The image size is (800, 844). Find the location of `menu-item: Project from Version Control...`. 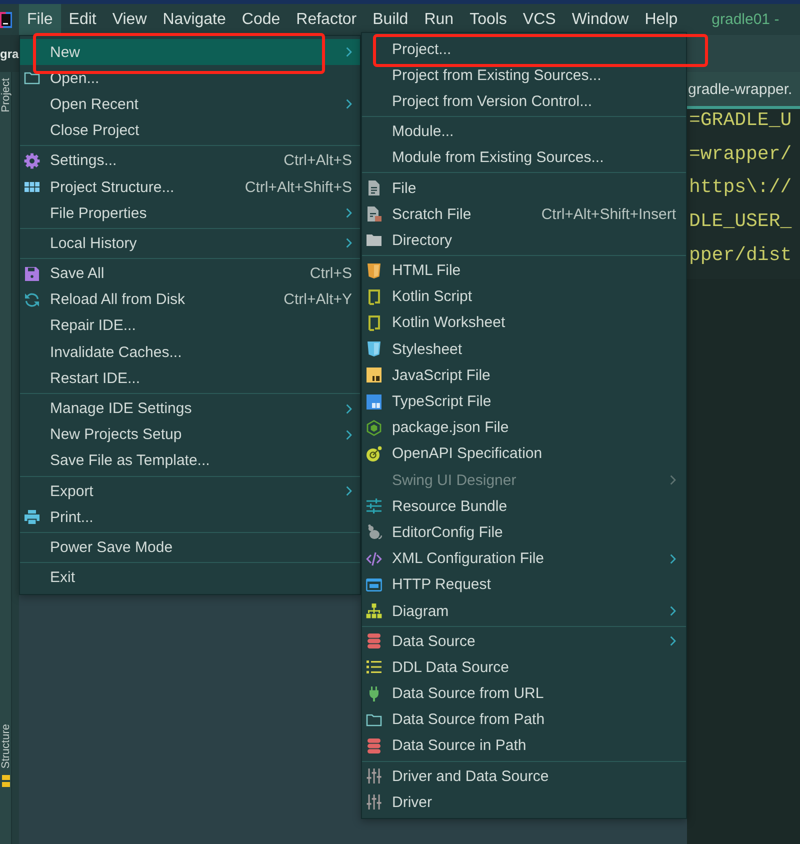

menu-item: Project from Version Control... is located at coordinates (524, 101).